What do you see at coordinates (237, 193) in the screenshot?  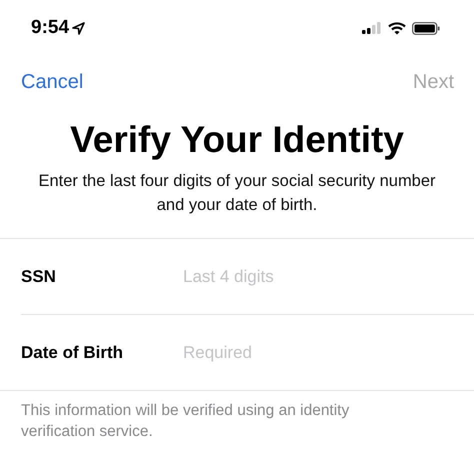 I see `subtitle: Enter the last four digits of your social security number and your date of birth.` at bounding box center [237, 193].